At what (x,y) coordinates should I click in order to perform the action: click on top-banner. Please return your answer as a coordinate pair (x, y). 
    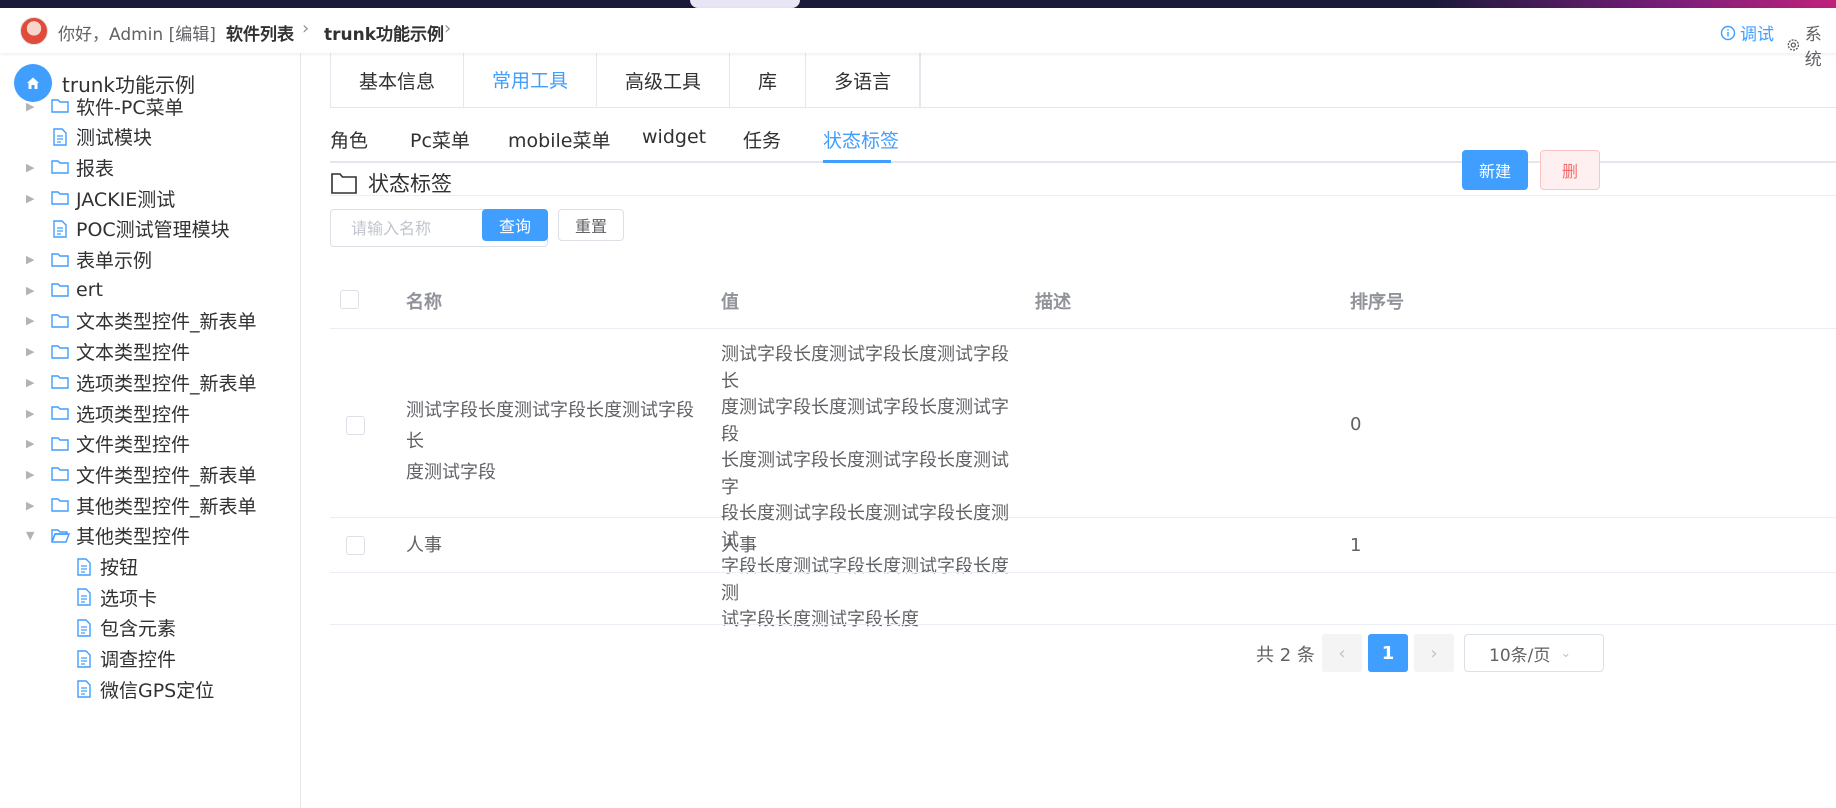
    Looking at the image, I should click on (918, 4).